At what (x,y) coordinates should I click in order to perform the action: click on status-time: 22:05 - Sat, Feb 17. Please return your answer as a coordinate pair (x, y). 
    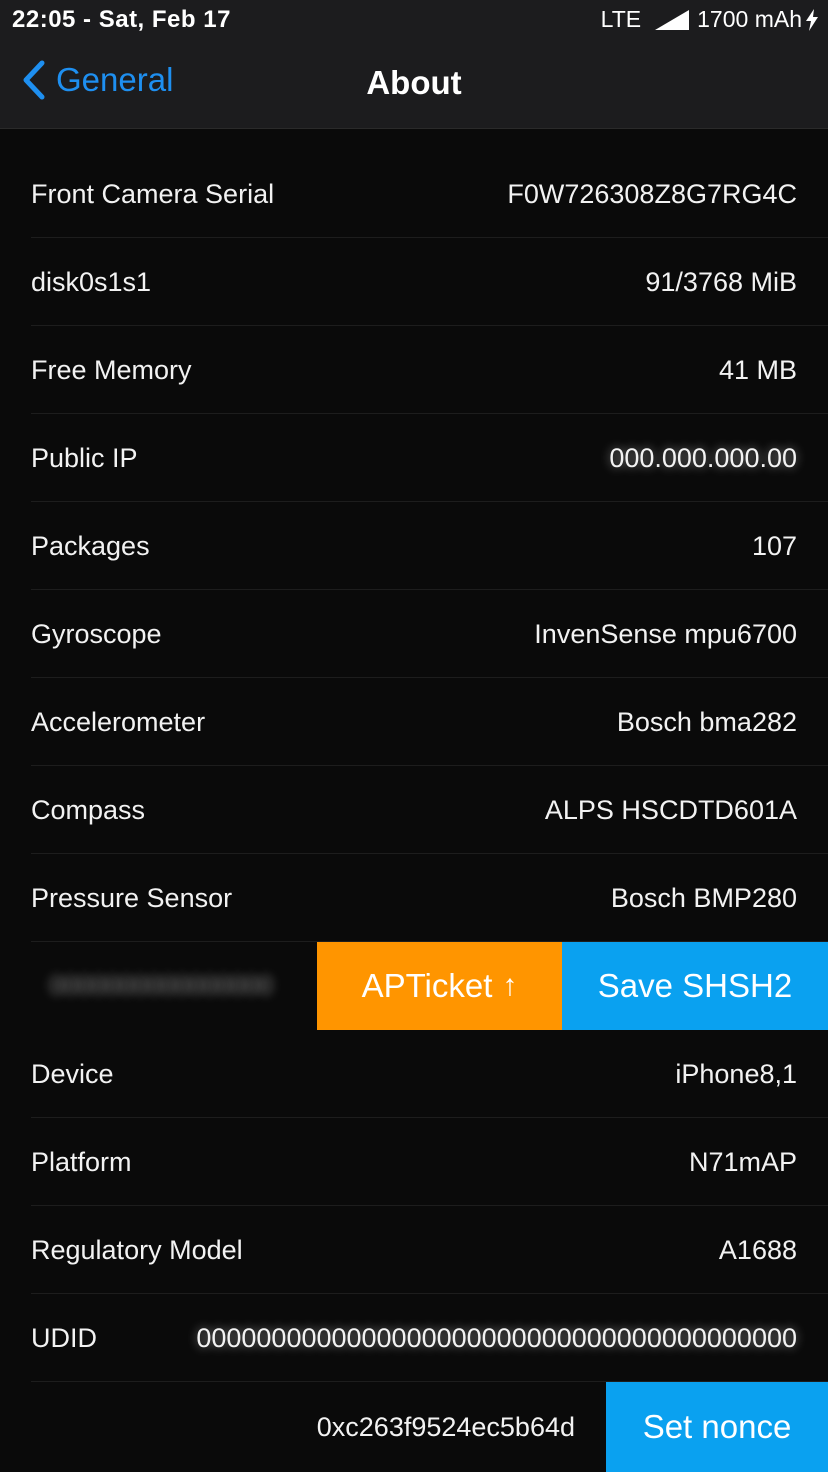
    Looking at the image, I should click on (121, 19).